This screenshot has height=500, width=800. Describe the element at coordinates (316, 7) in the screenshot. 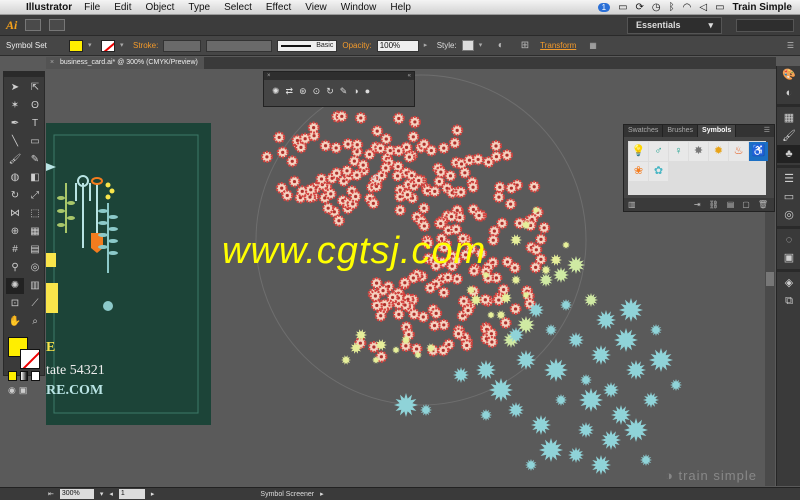

I see `menu-view: View` at that location.